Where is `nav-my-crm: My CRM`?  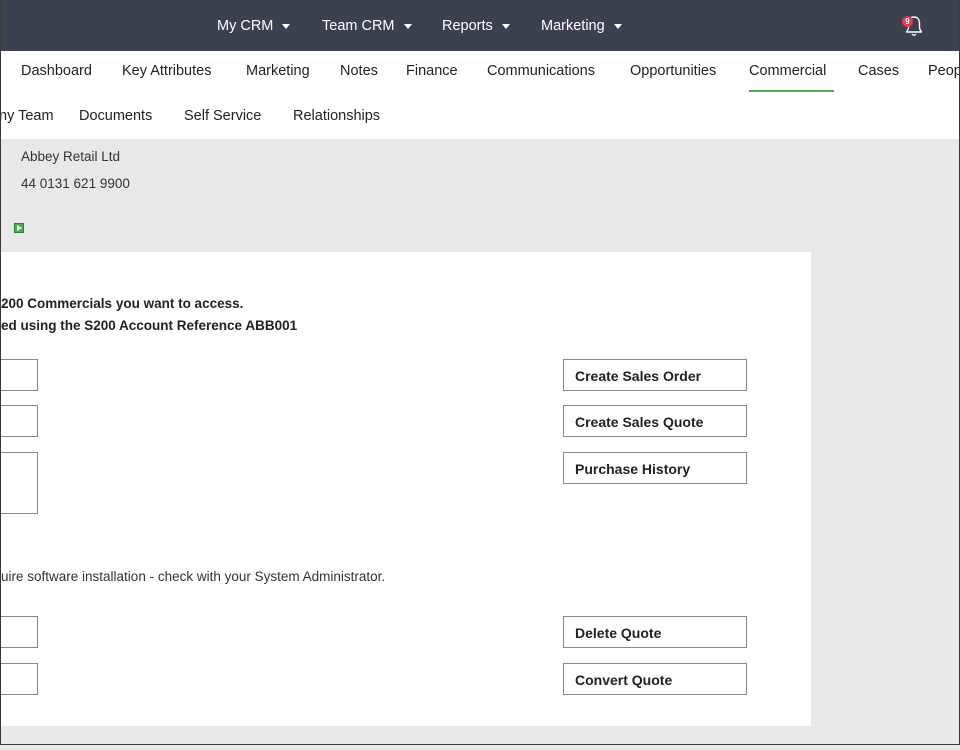 nav-my-crm: My CRM is located at coordinates (254, 25).